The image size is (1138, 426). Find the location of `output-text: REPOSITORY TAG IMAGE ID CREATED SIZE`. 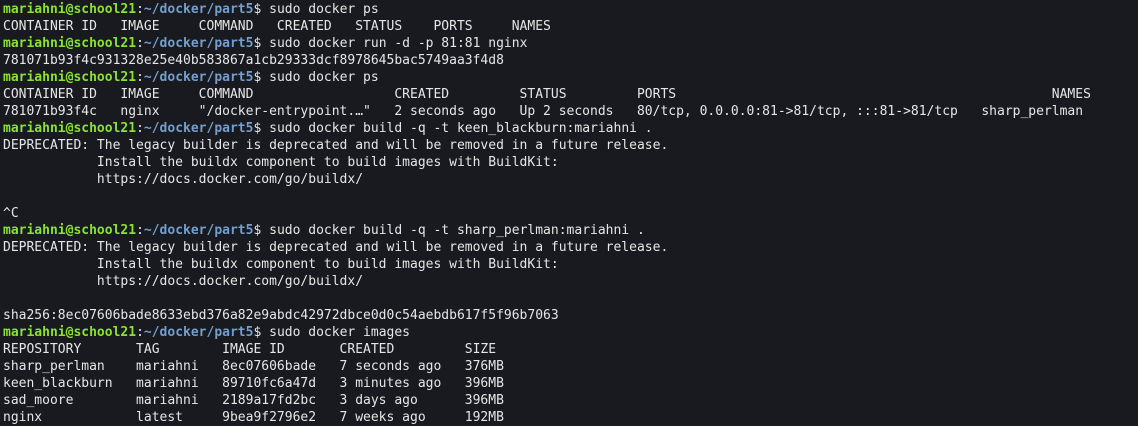

output-text: REPOSITORY TAG IMAGE ID CREATED SIZE is located at coordinates (250, 349).